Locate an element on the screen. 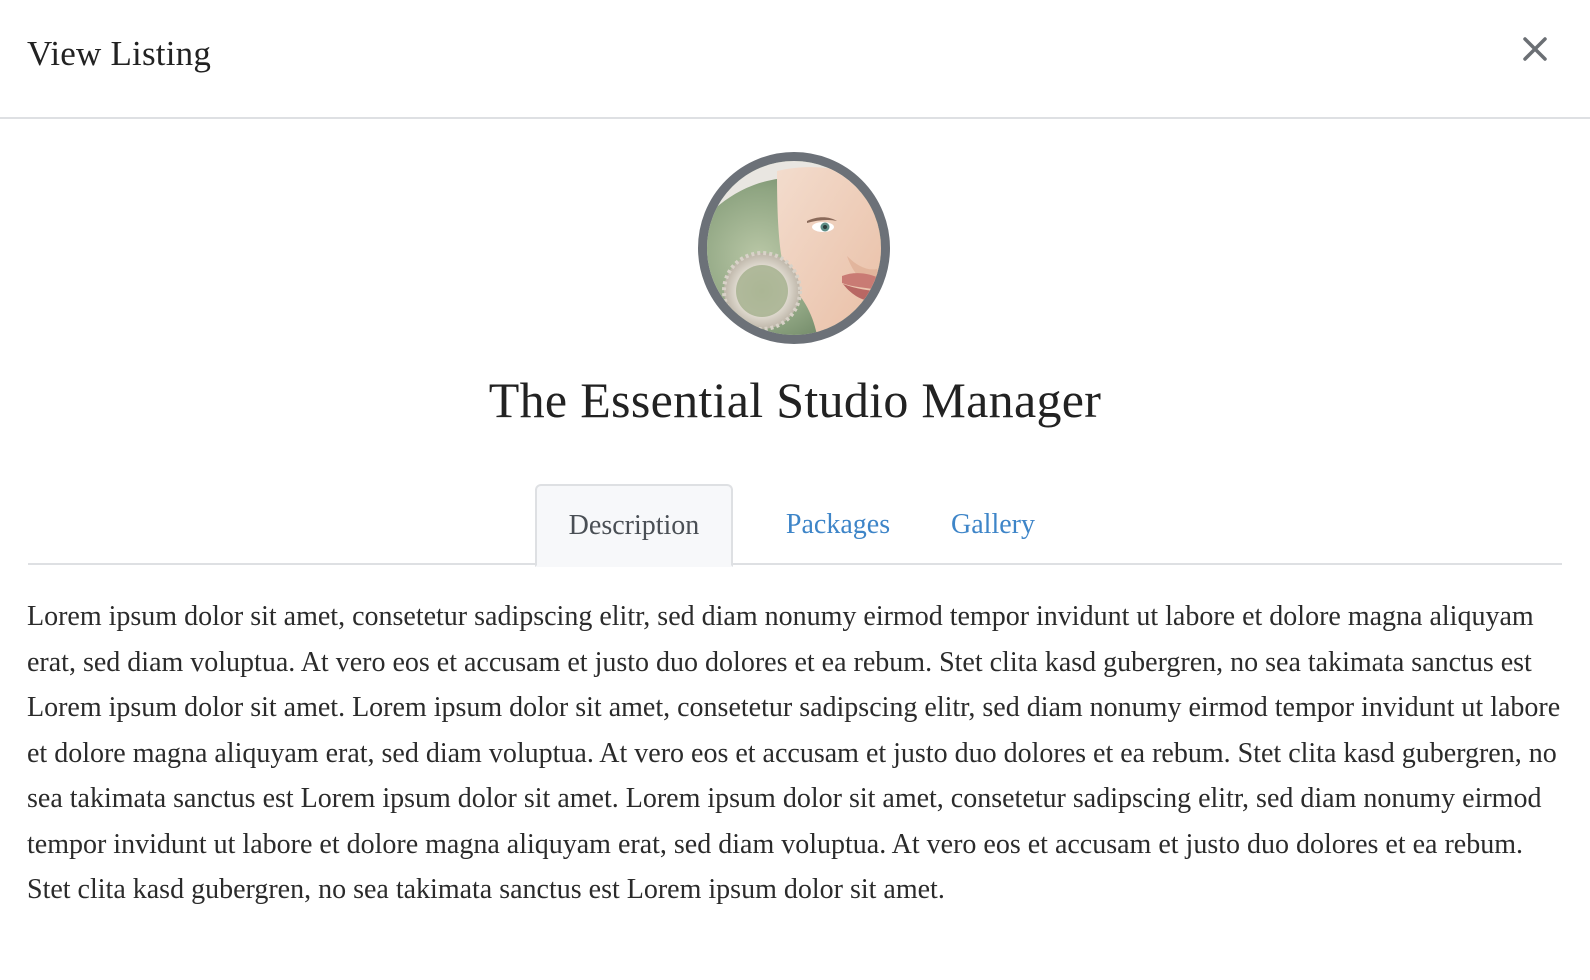 This screenshot has height=980, width=1590. tab-packages: Packages is located at coordinates (838, 524).